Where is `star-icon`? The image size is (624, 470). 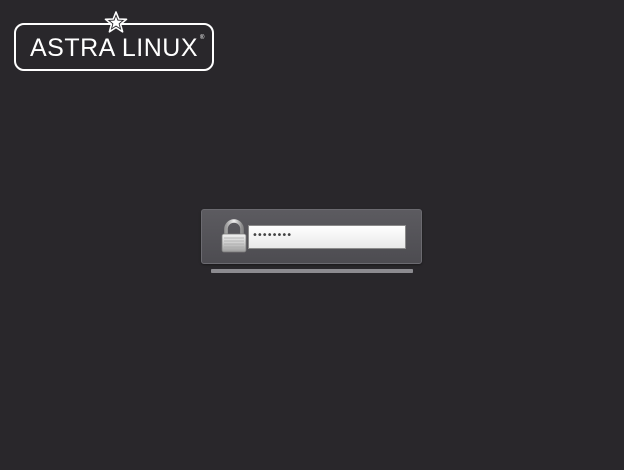
star-icon is located at coordinates (116, 22).